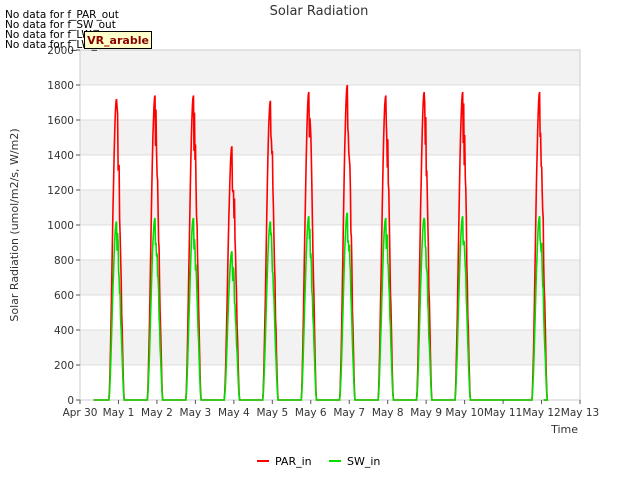 This screenshot has height=480, width=640. What do you see at coordinates (80, 413) in the screenshot?
I see `x-tick-label: Apr 30` at bounding box center [80, 413].